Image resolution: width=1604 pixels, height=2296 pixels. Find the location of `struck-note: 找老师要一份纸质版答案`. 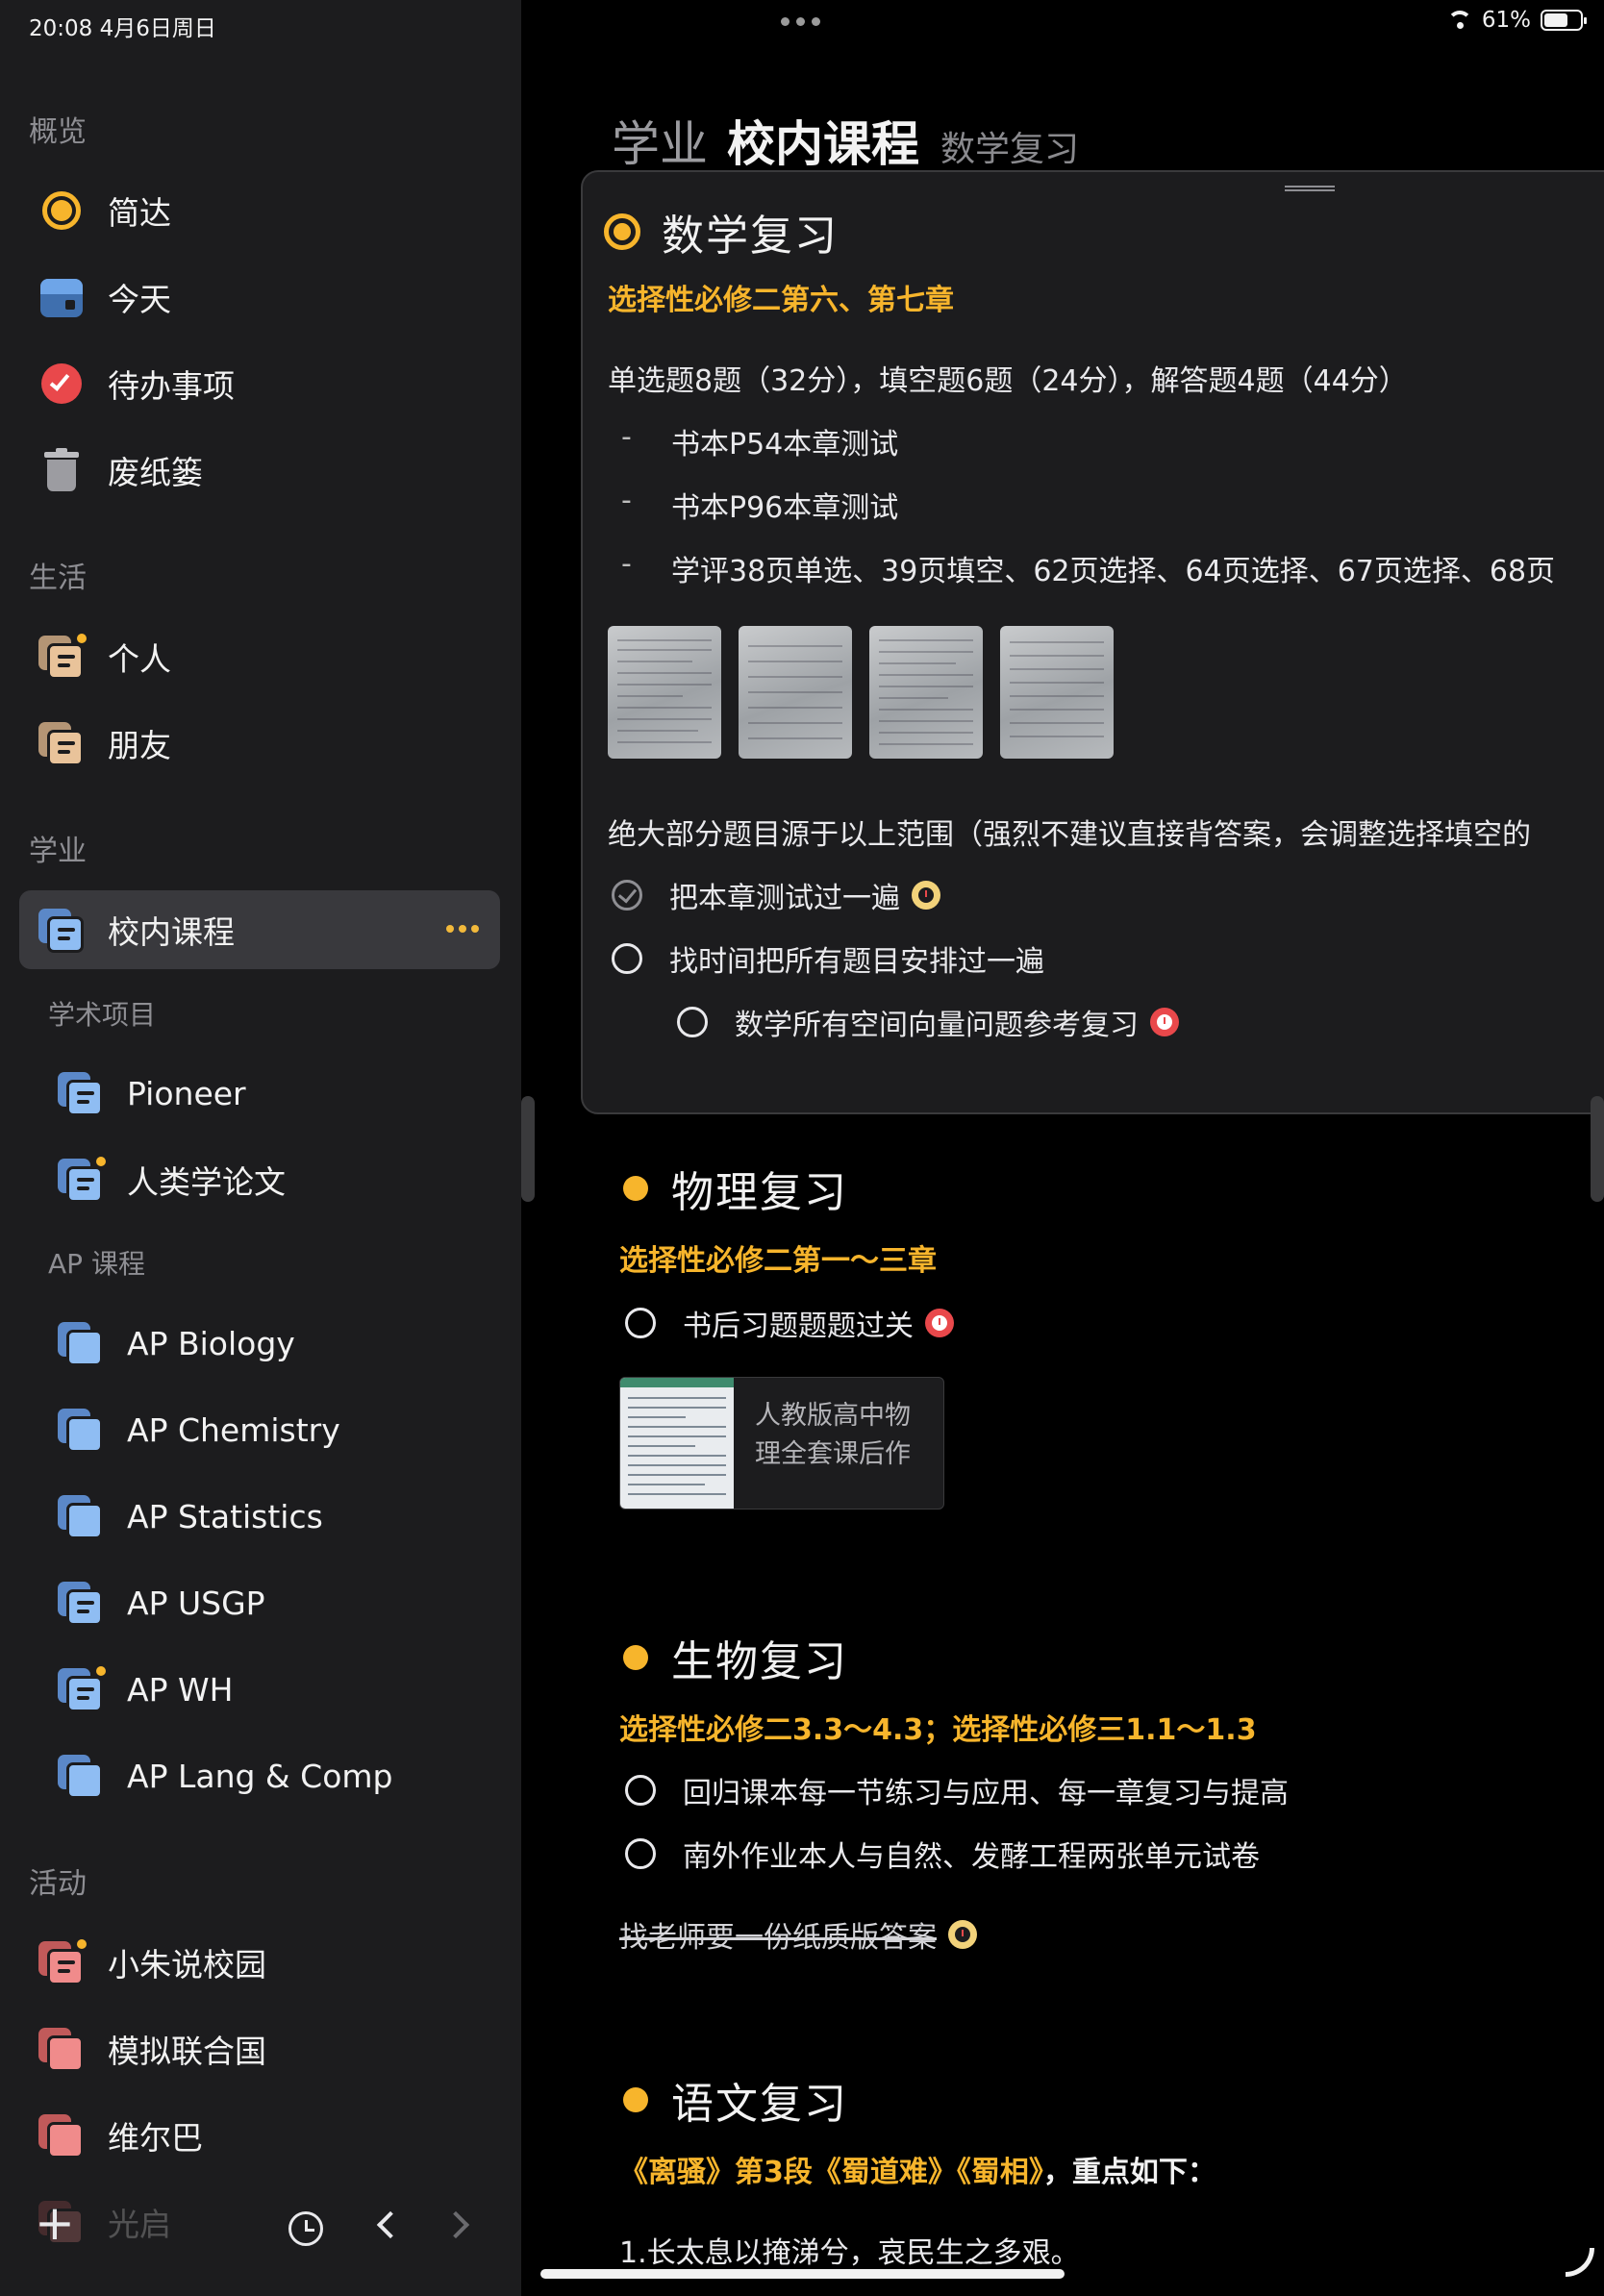

struck-note: 找老师要一份纸质版答案 is located at coordinates (798, 1934).